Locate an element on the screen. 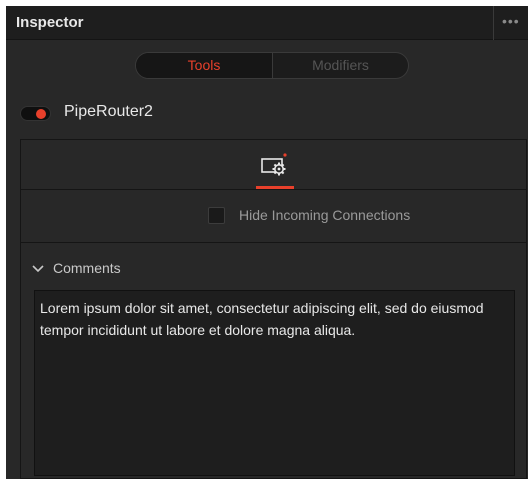 The height and width of the screenshot is (479, 528). comments-label: Comments is located at coordinates (87, 268).